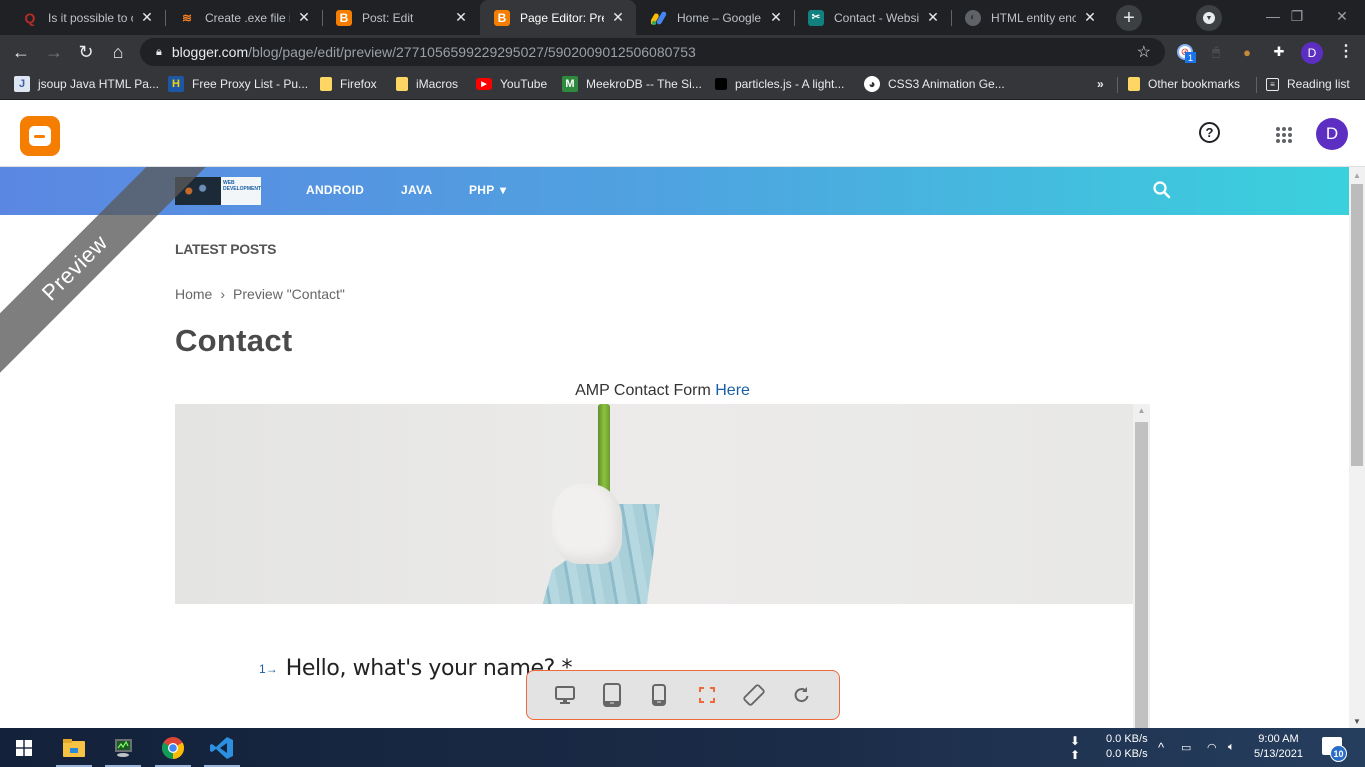  I want to click on back-button: ←, so click(21, 52).